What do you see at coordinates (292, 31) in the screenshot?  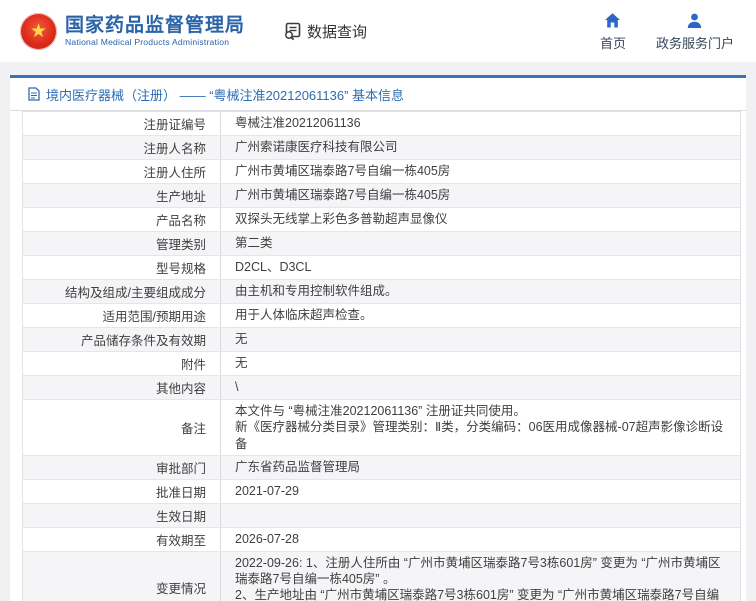 I see `data-query-icon` at bounding box center [292, 31].